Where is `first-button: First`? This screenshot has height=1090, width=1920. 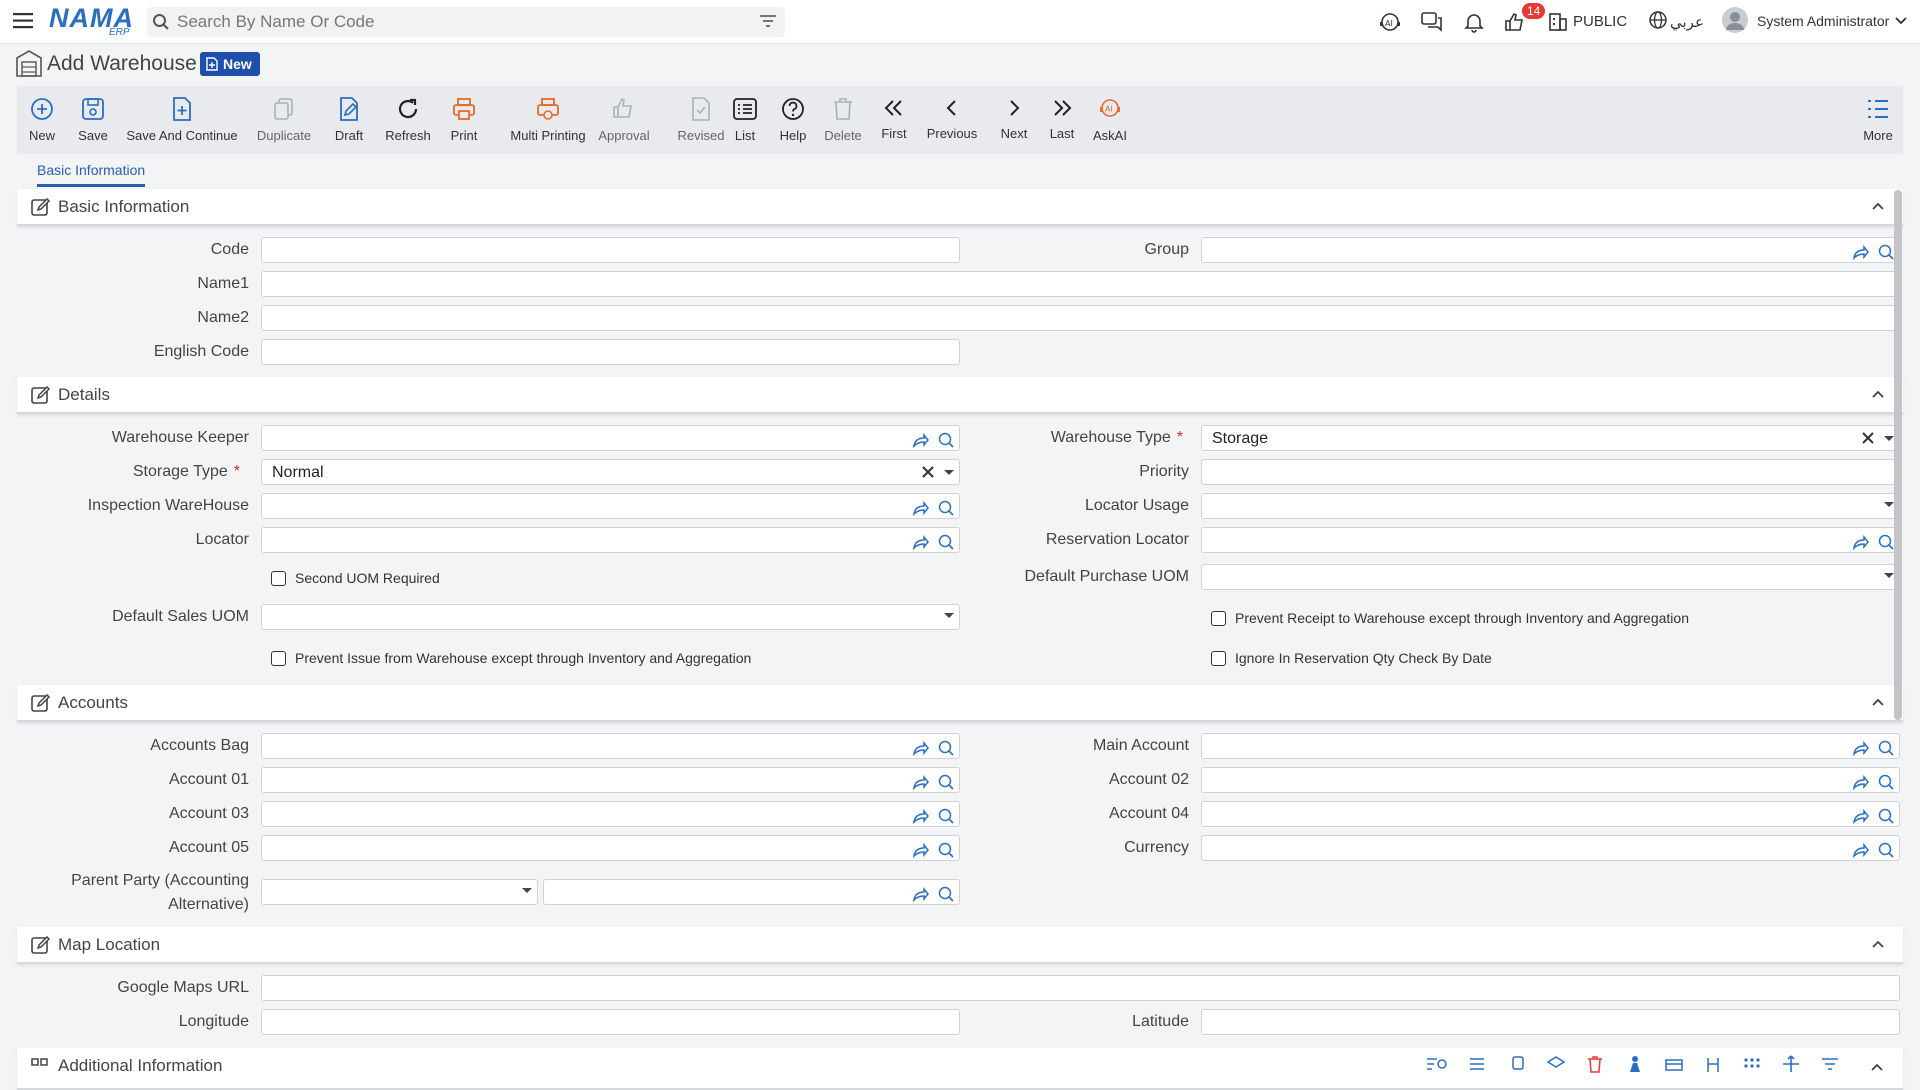 first-button: First is located at coordinates (894, 120).